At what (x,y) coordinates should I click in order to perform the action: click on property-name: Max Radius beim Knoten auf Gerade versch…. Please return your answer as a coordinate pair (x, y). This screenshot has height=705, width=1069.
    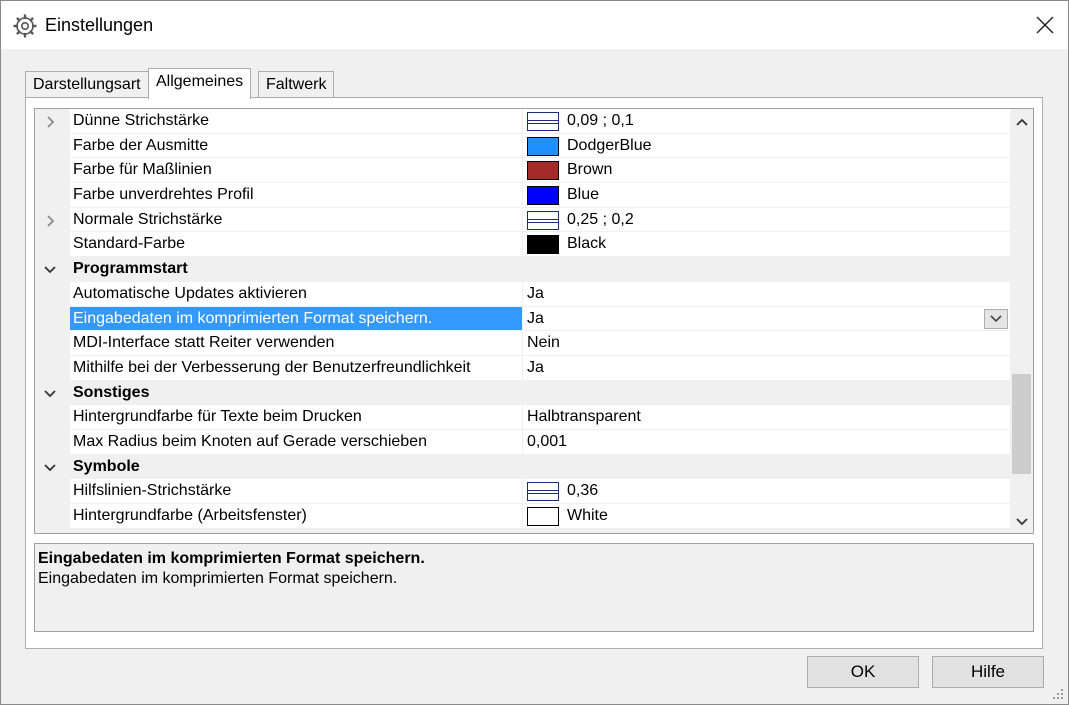
    Looking at the image, I should click on (296, 441).